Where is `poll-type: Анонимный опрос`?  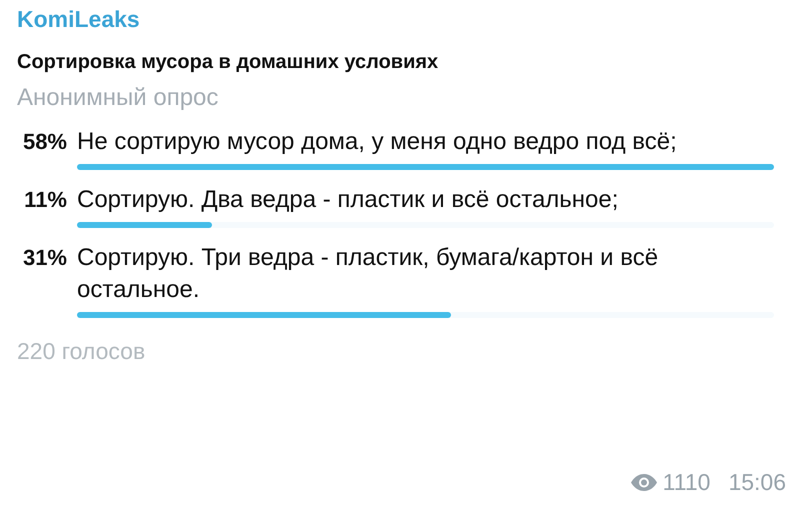
poll-type: Анонимный опрос is located at coordinates (117, 98).